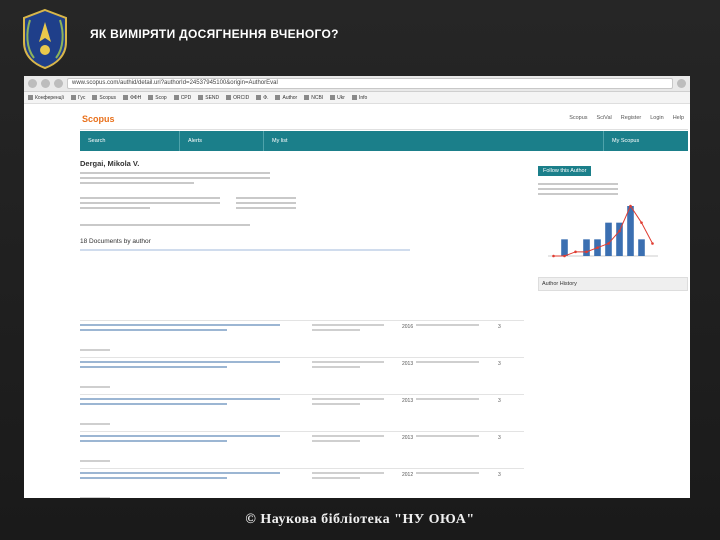 The height and width of the screenshot is (540, 720). Describe the element at coordinates (32, 83) in the screenshot. I see `back-icon` at that location.